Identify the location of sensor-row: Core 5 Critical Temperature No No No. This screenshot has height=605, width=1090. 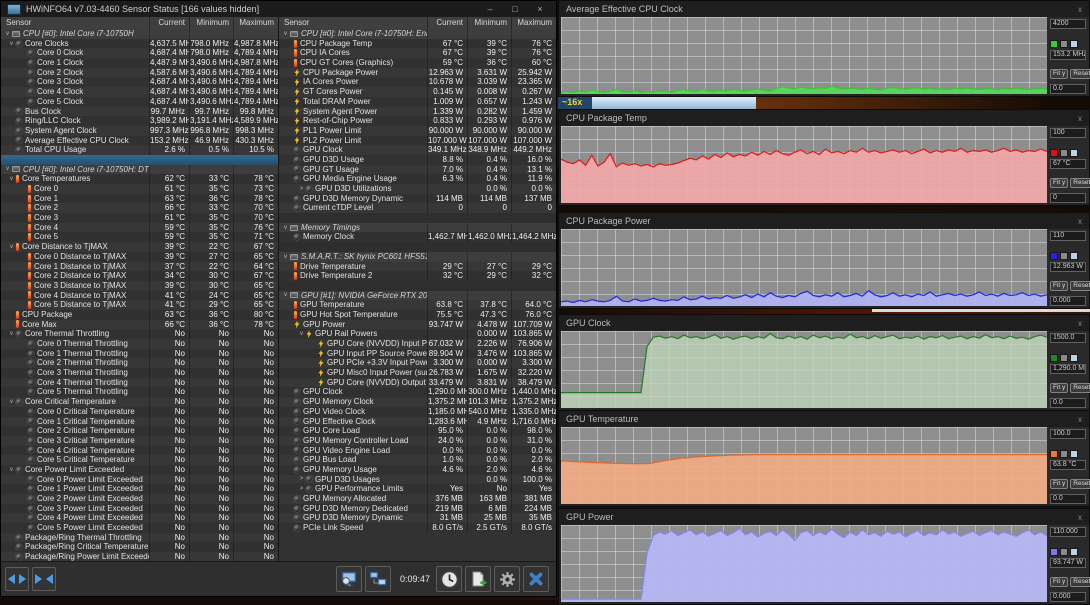
(139, 460).